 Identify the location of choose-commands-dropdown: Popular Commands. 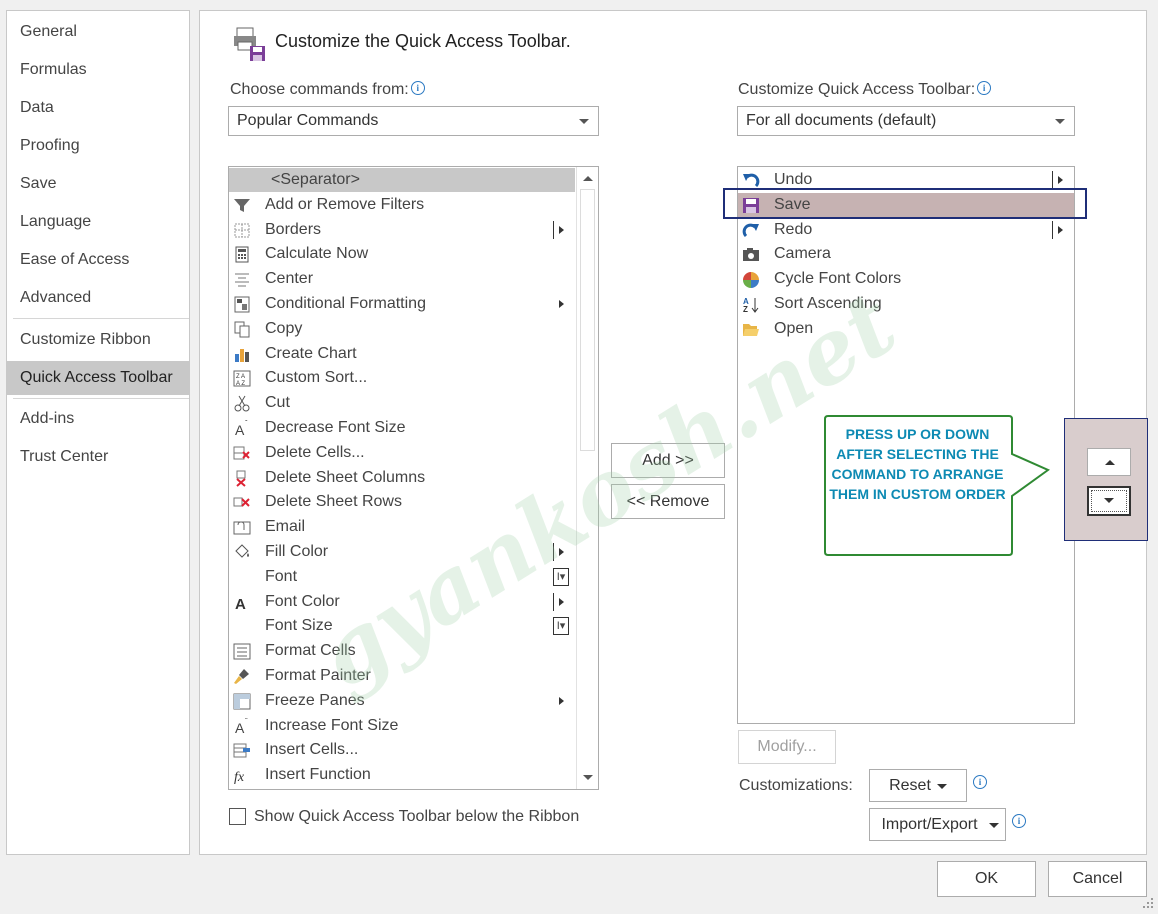
(413, 121).